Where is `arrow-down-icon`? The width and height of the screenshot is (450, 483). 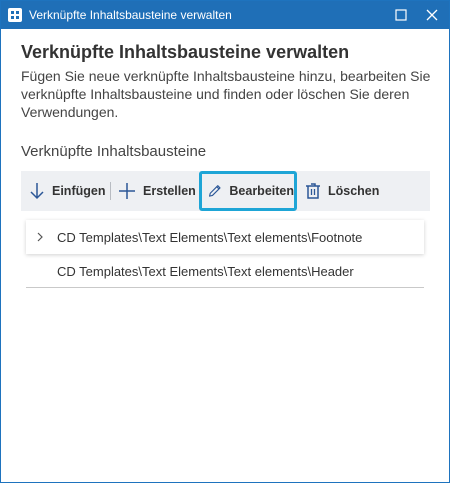 arrow-down-icon is located at coordinates (37, 191).